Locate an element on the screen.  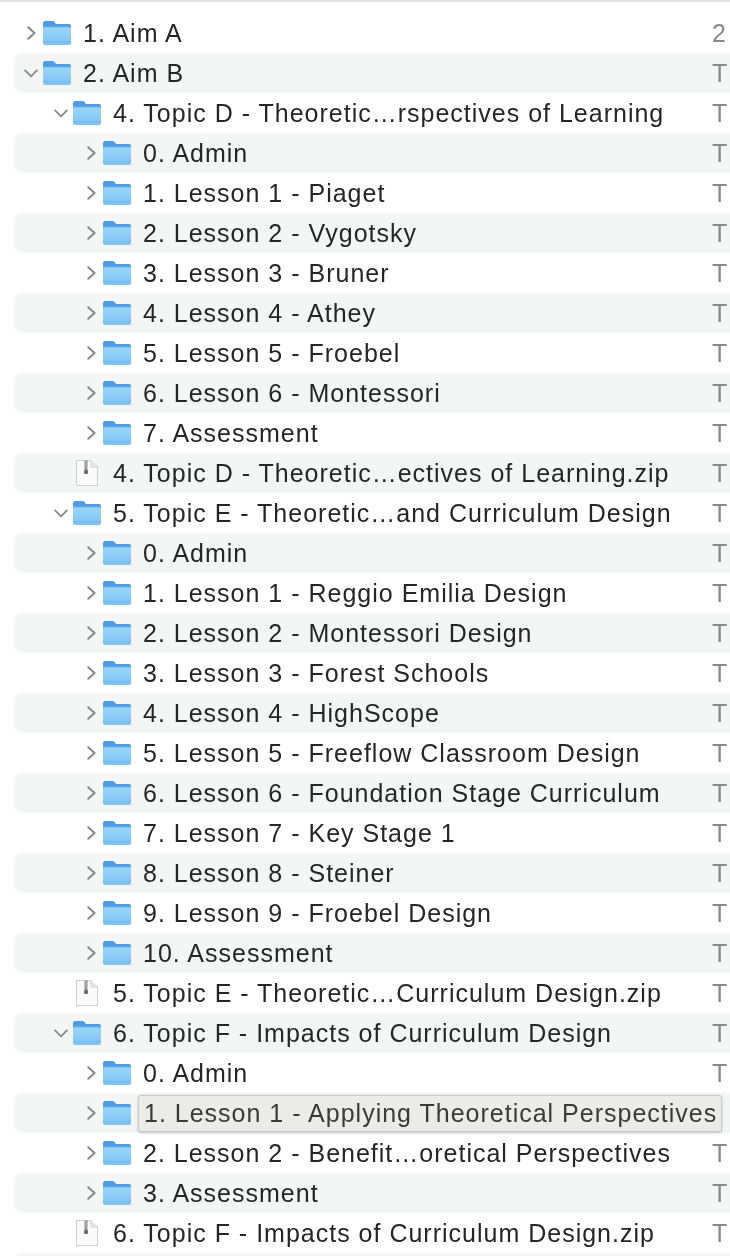
file-name: 3. Lesson 3 - Forest Schools is located at coordinates (316, 673).